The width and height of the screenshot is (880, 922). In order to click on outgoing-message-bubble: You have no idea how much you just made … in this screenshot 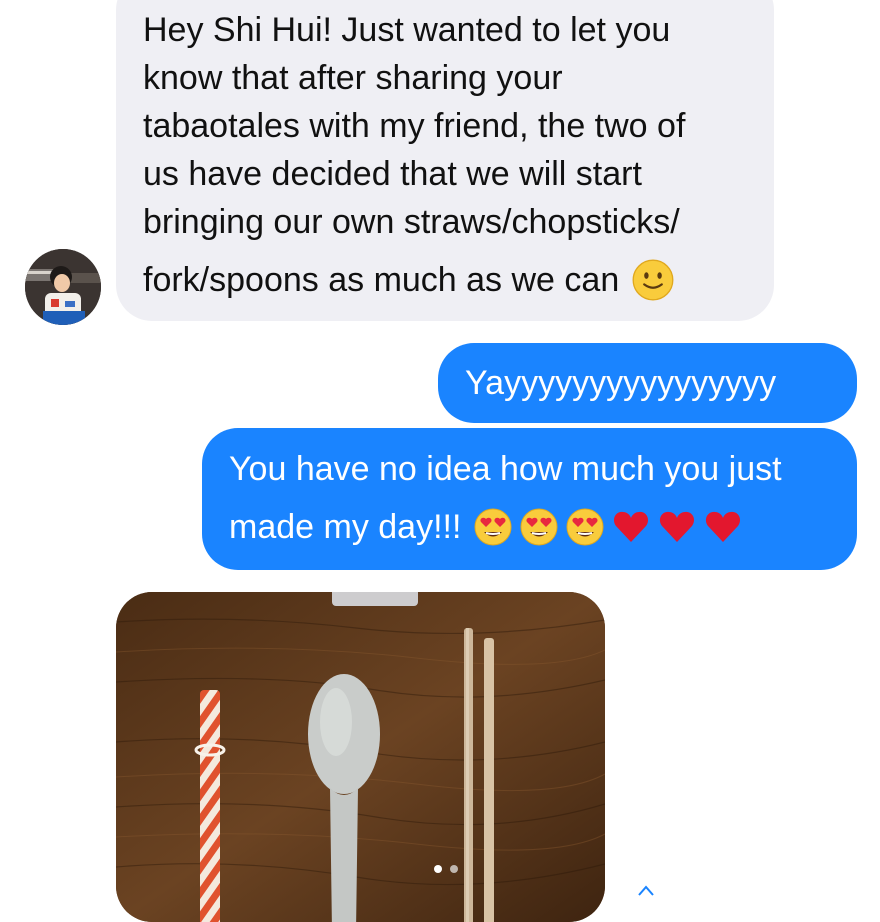, I will do `click(529, 499)`.